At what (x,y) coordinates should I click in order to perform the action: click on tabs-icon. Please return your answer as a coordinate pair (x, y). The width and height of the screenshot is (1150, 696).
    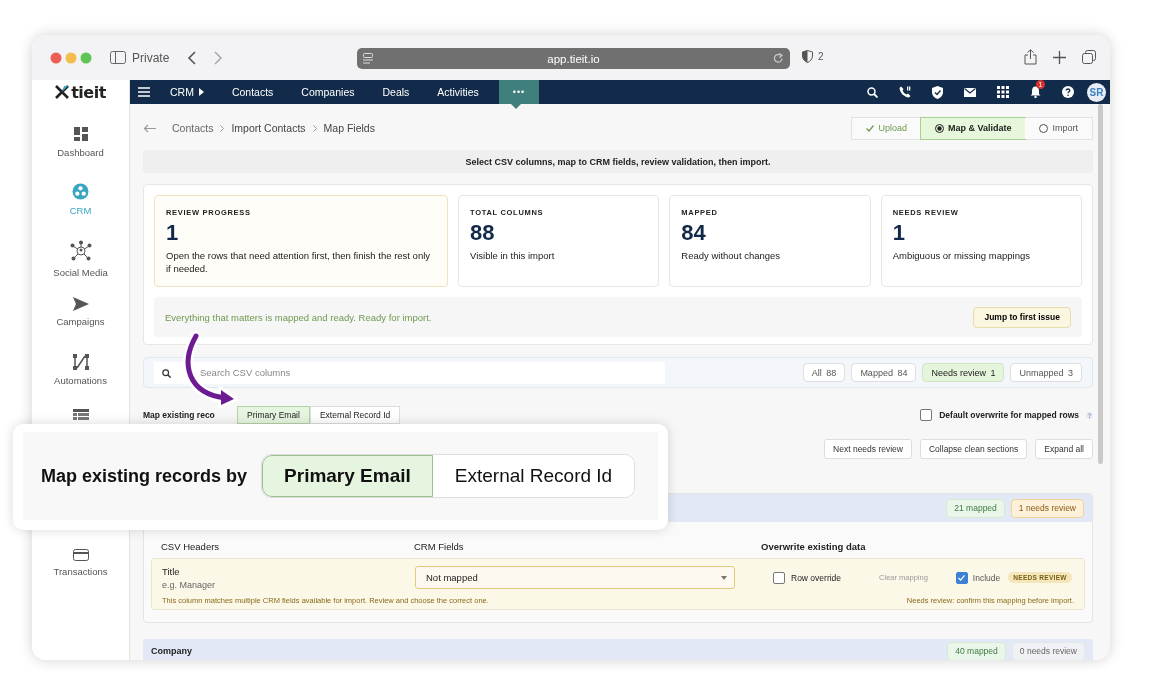
    Looking at the image, I should click on (1089, 57).